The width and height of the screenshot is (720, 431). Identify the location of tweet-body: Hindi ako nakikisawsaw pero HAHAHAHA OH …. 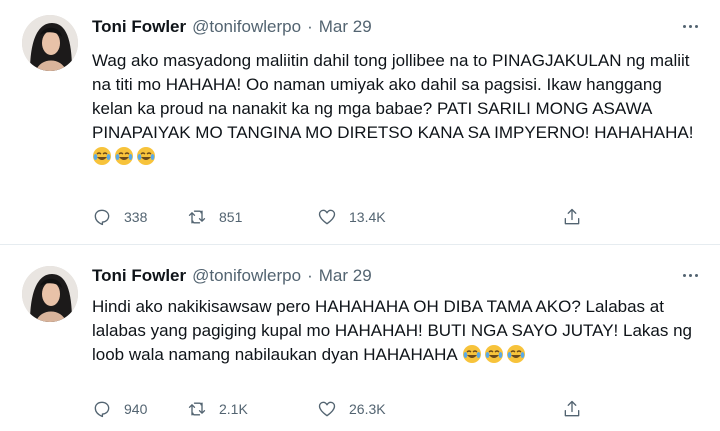
(394, 330).